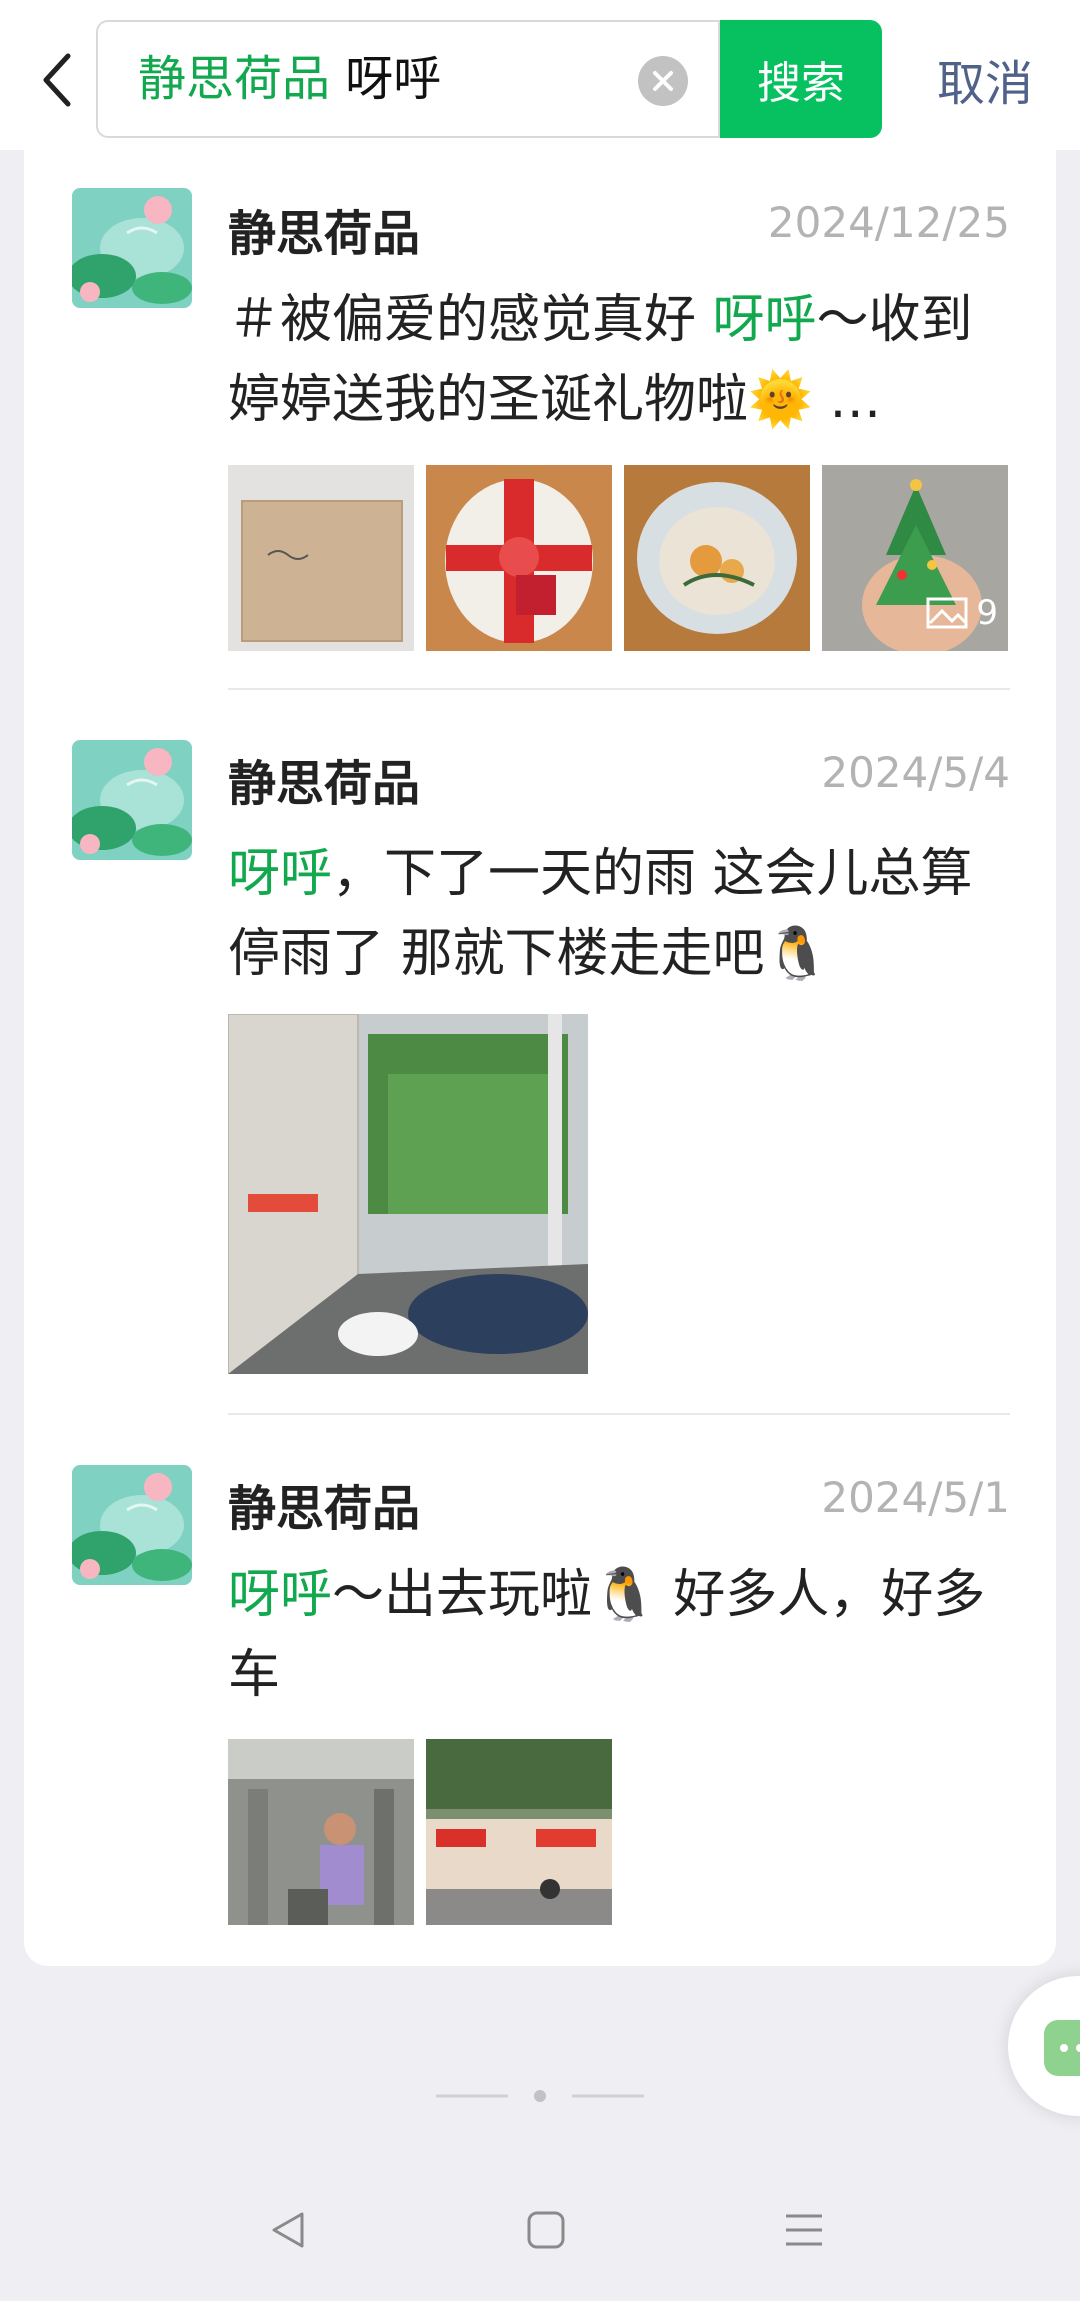 The height and width of the screenshot is (2301, 1080). I want to click on nav-back-icon, so click(288, 2230).